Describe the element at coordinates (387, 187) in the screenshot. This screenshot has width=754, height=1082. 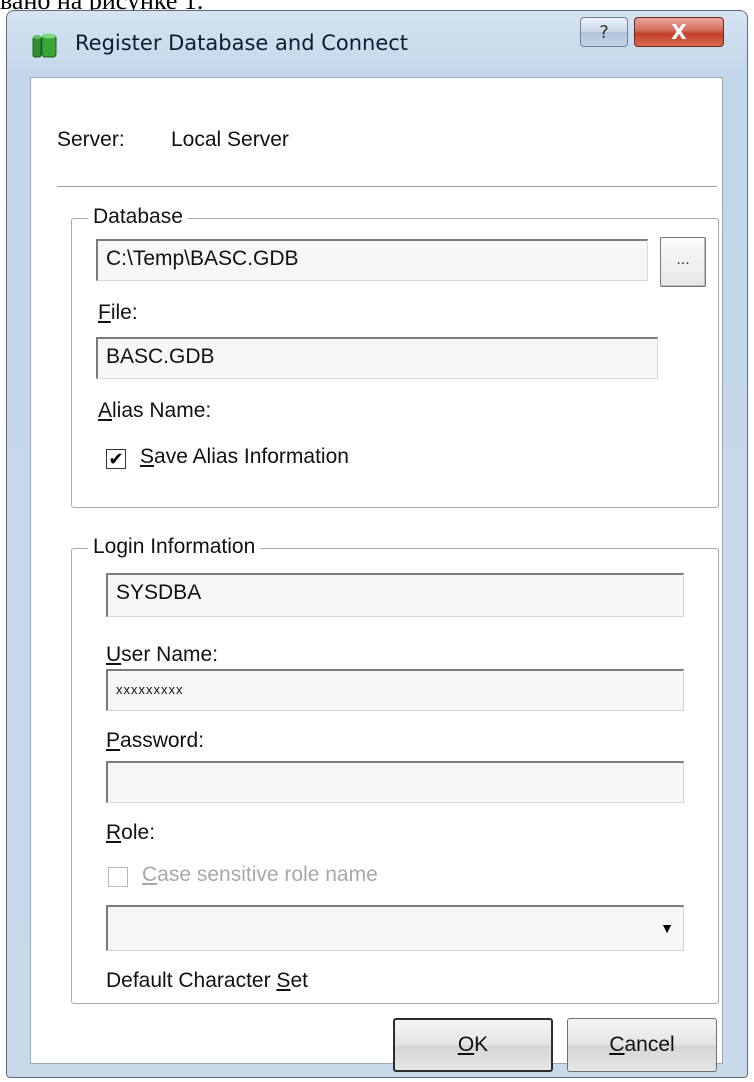
I see `separator` at that location.